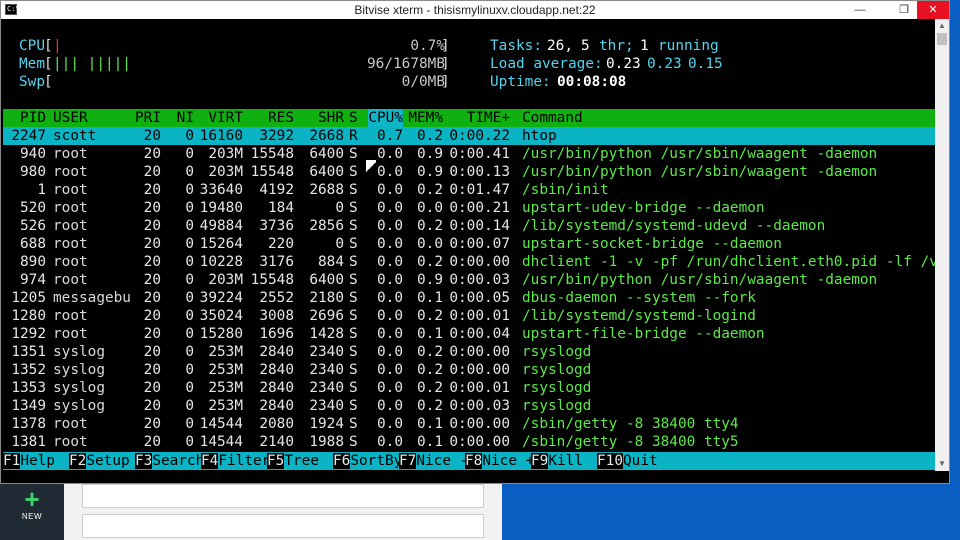 The image size is (960, 540). Describe the element at coordinates (353, 118) in the screenshot. I see `column-header-state: S` at that location.